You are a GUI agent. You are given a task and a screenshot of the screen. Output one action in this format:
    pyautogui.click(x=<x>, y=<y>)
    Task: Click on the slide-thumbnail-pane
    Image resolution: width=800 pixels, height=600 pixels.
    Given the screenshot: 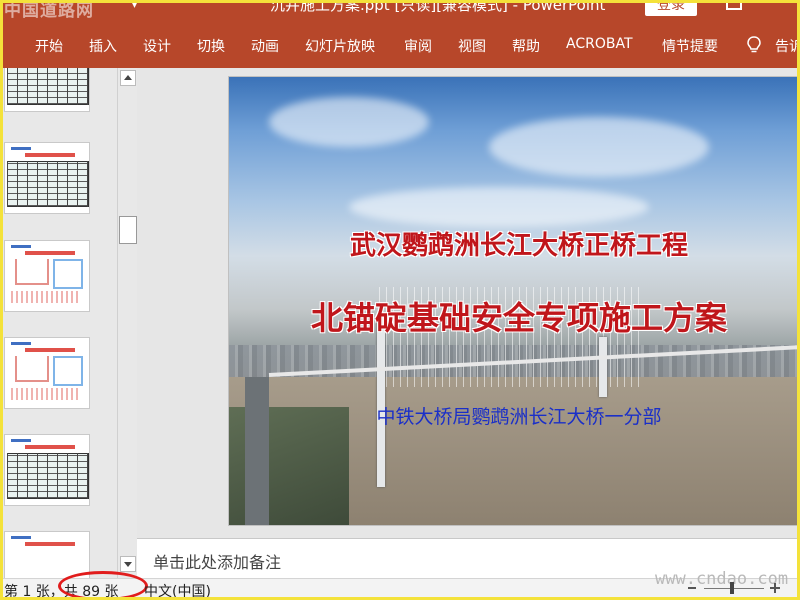 What is the action you would take?
    pyautogui.click(x=58, y=323)
    